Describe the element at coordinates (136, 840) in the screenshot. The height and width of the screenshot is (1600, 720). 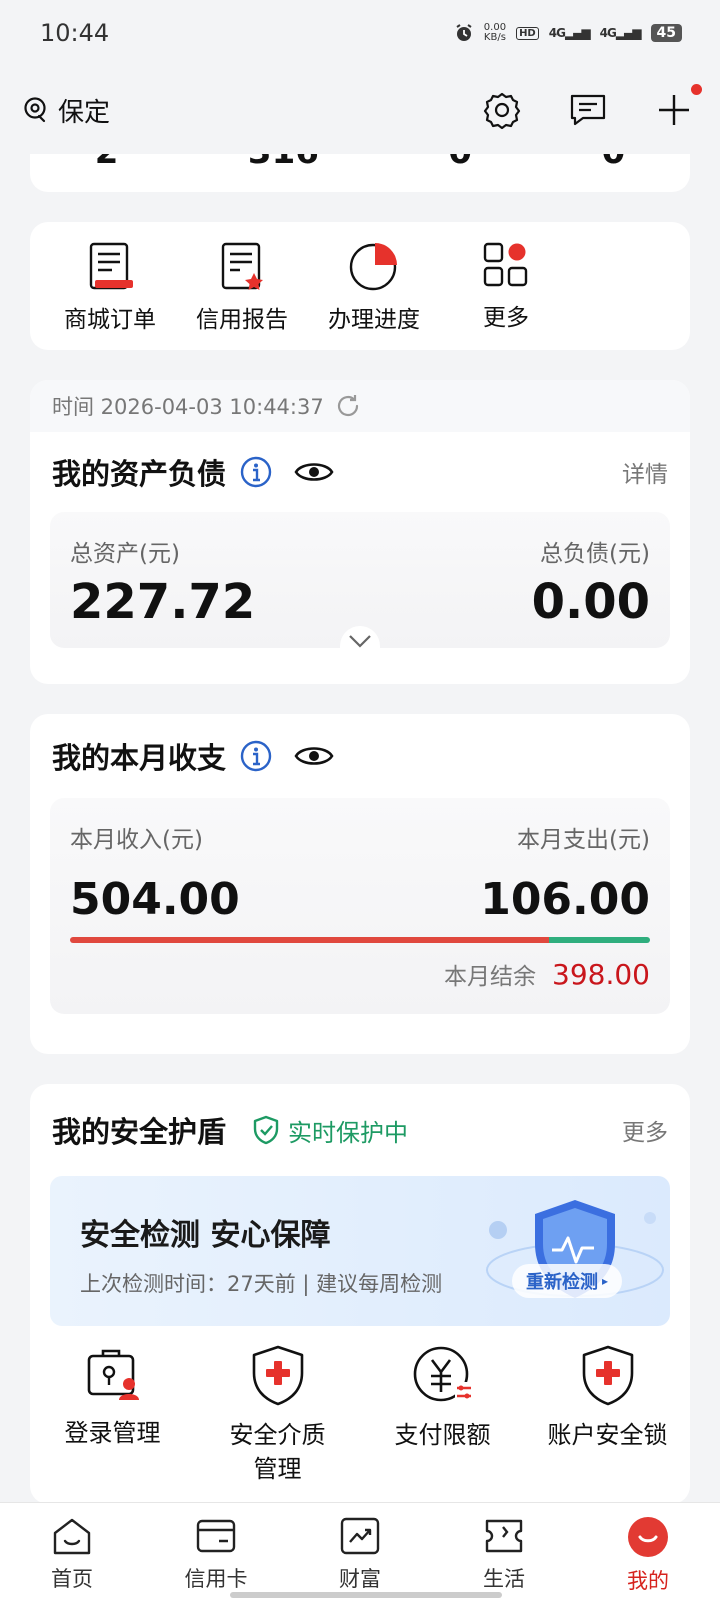
I see `income-label: 本月收入(元)` at that location.